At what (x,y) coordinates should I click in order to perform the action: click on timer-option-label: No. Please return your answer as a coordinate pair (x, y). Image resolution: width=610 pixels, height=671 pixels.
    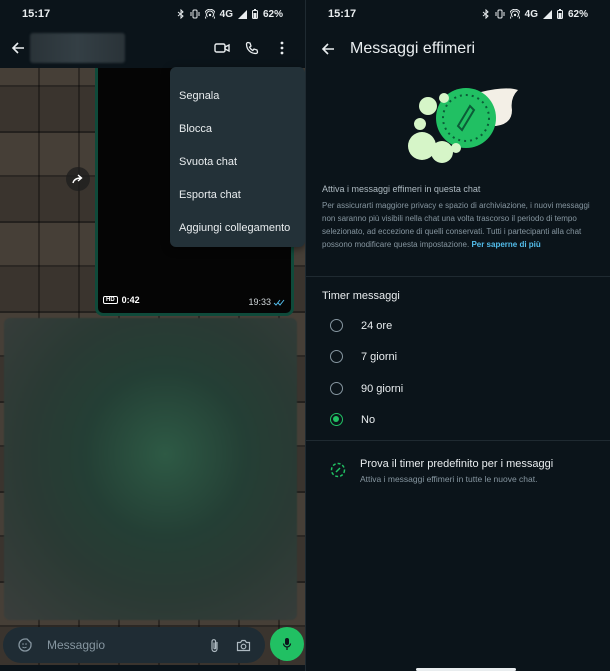
    Looking at the image, I should click on (368, 419).